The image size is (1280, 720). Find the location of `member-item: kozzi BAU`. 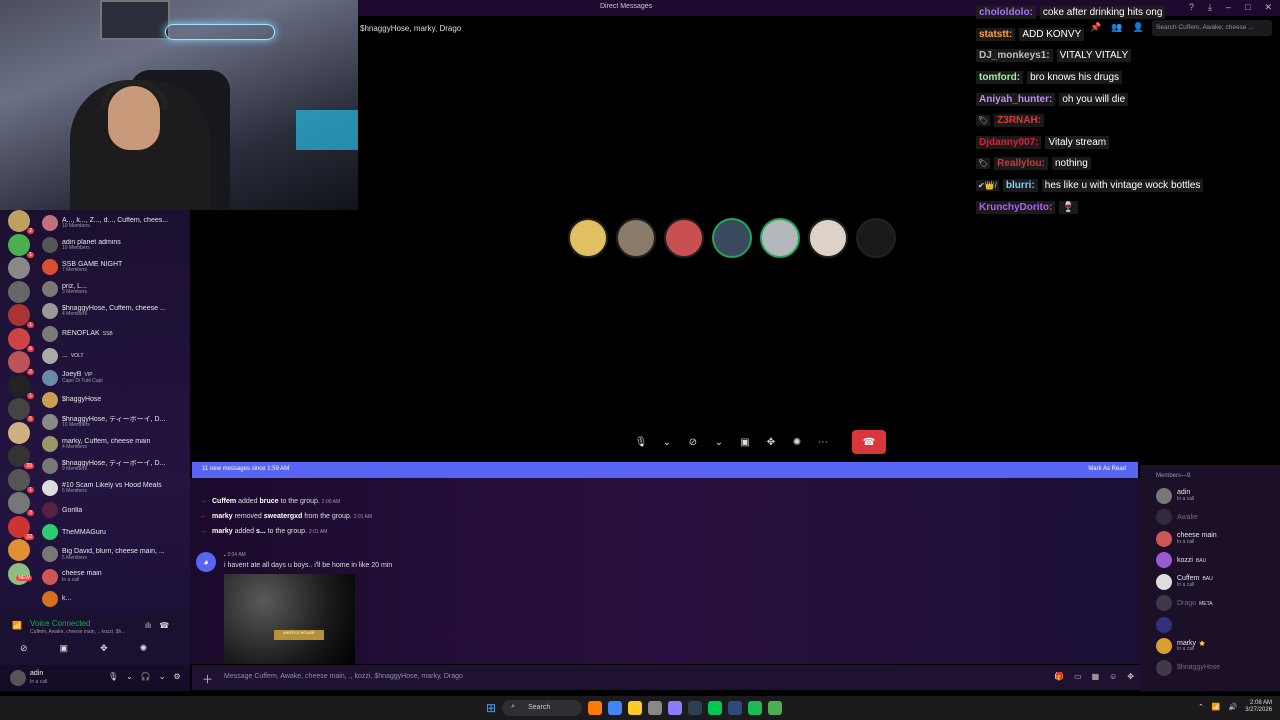

member-item: kozzi BAU is located at coordinates (1216, 561).